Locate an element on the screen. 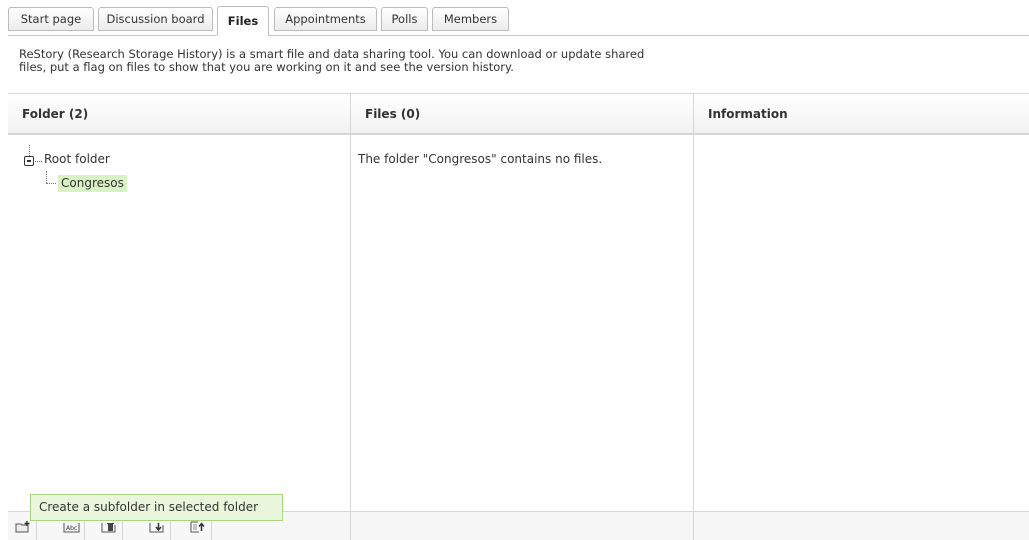 The height and width of the screenshot is (540, 1029). download-folder-icon is located at coordinates (156, 528).